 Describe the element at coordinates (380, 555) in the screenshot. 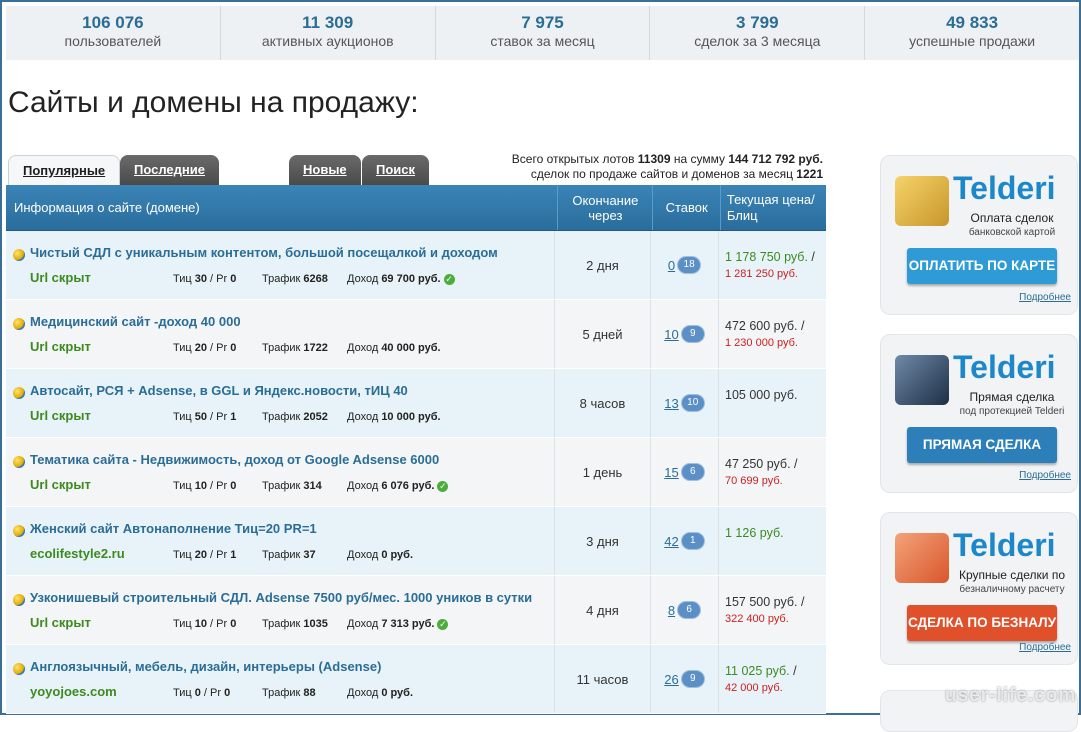

I see `income: Доход 0 руб.` at that location.